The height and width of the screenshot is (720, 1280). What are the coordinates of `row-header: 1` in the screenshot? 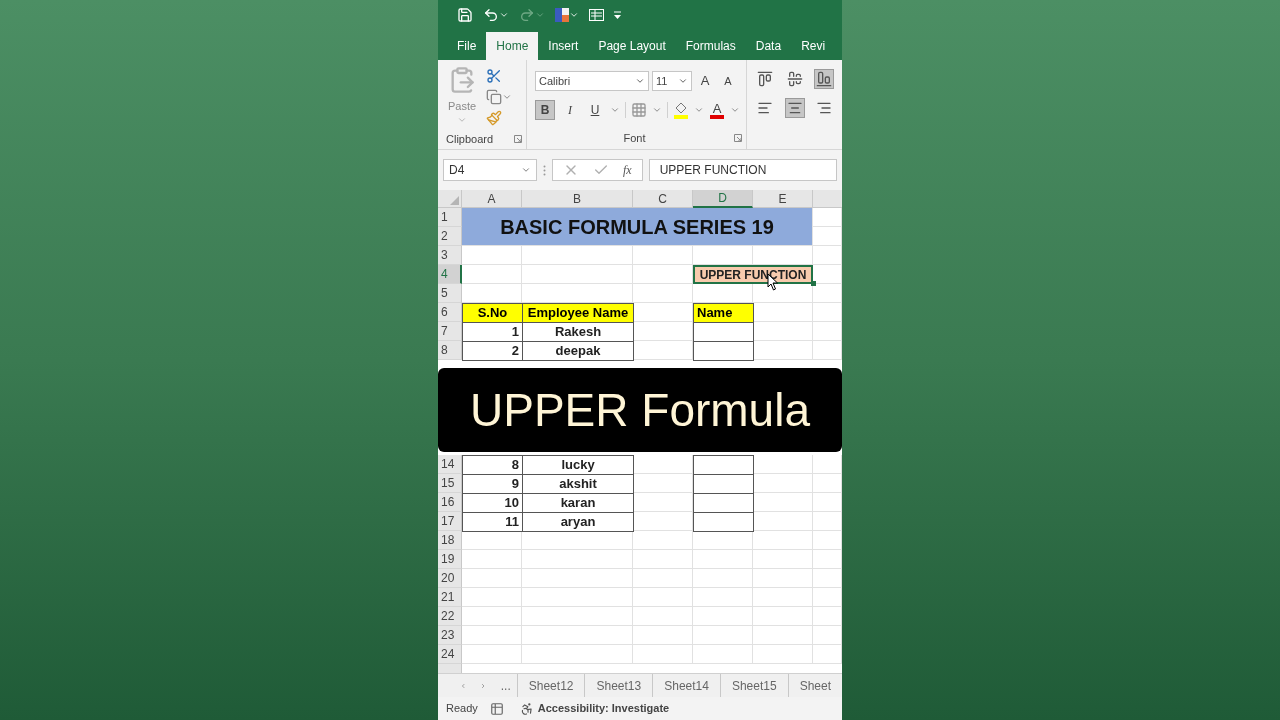 It's located at (450, 217).